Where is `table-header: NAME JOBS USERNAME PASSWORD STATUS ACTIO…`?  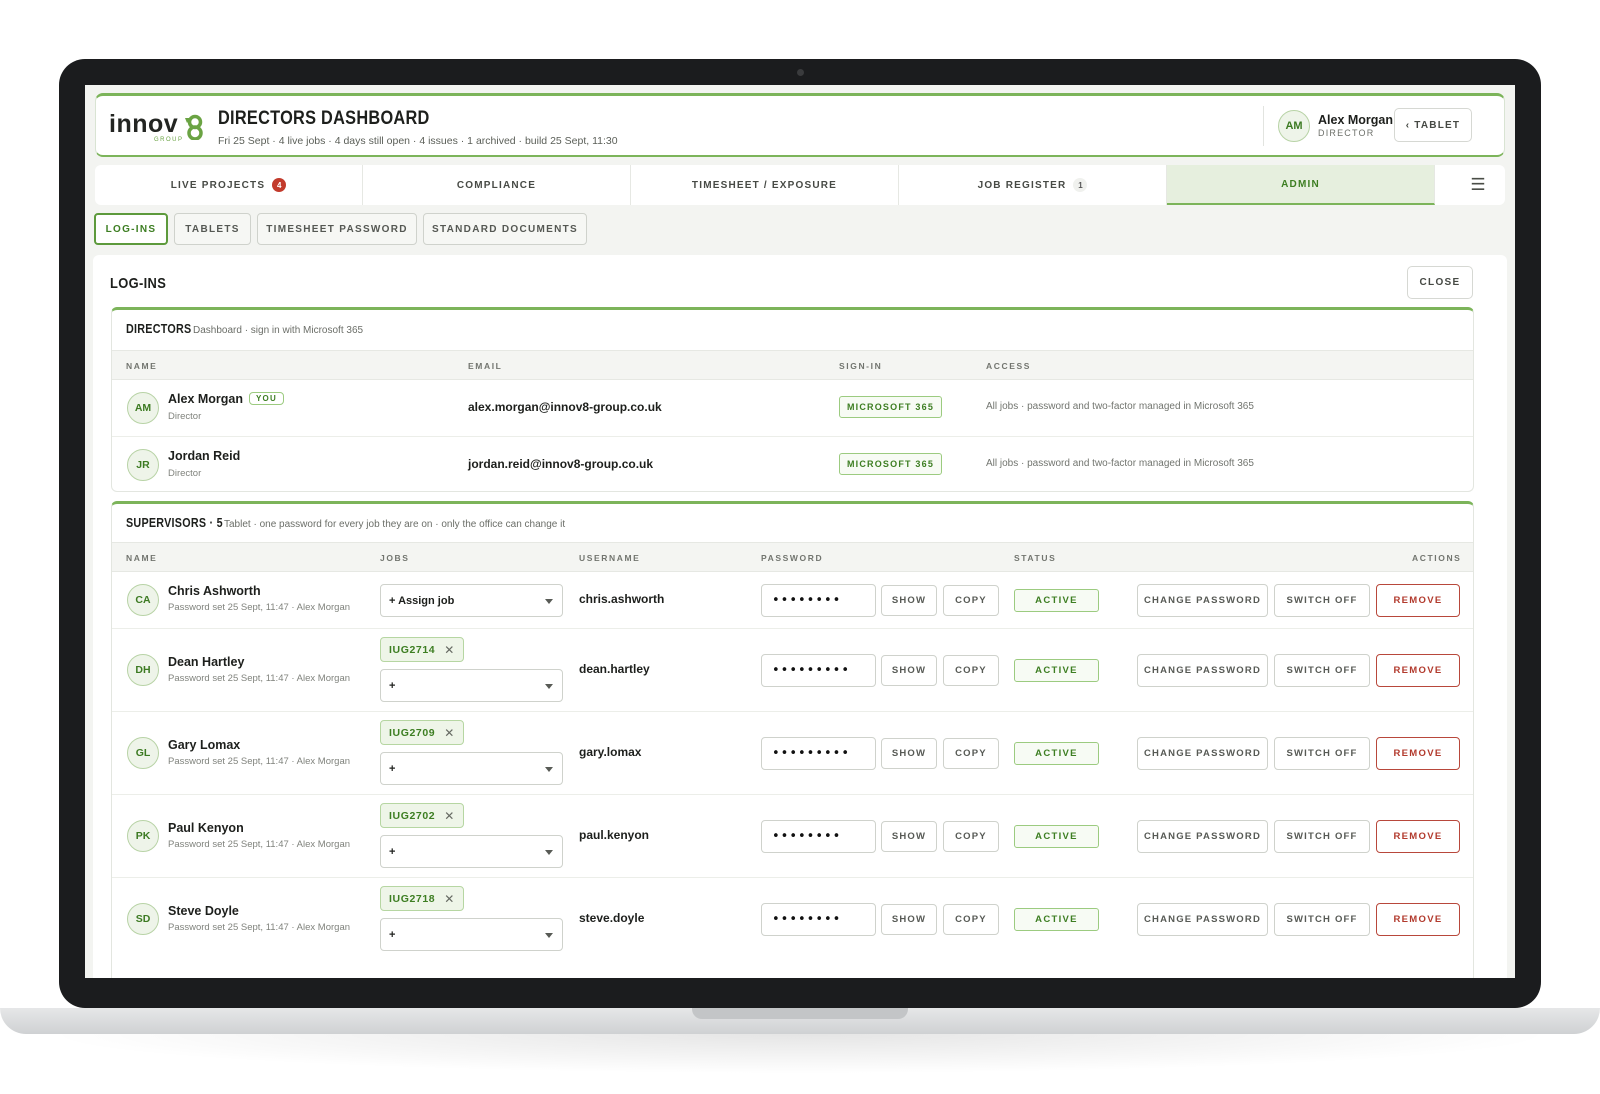
table-header: NAME JOBS USERNAME PASSWORD STATUS ACTIO… is located at coordinates (792, 557).